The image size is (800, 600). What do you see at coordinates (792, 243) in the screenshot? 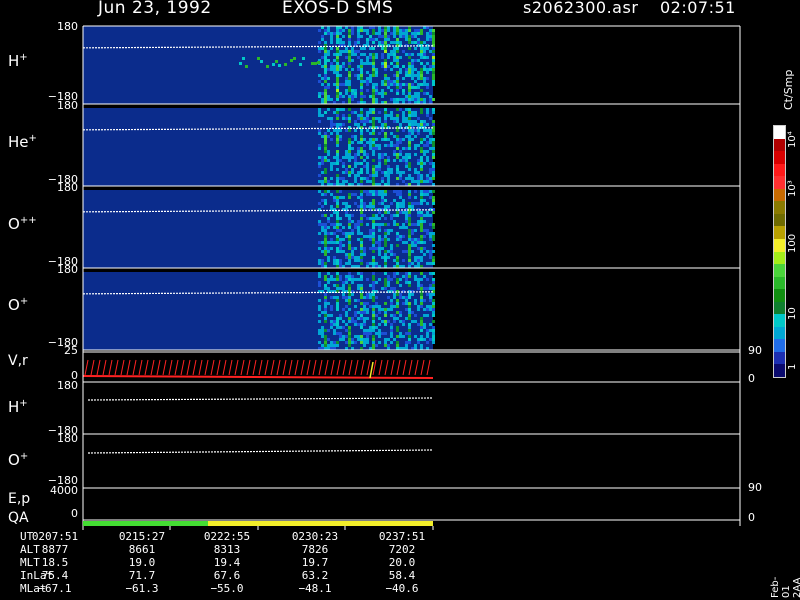
I see `colorbar-tick-label: 100` at bounding box center [792, 243].